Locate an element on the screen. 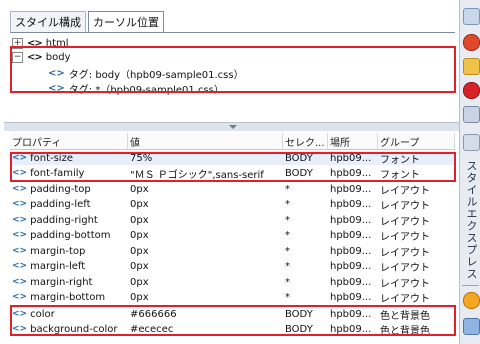 Image resolution: width=480 pixels, height=344 pixels. property-cell: <> padding-left is located at coordinates (69, 204).